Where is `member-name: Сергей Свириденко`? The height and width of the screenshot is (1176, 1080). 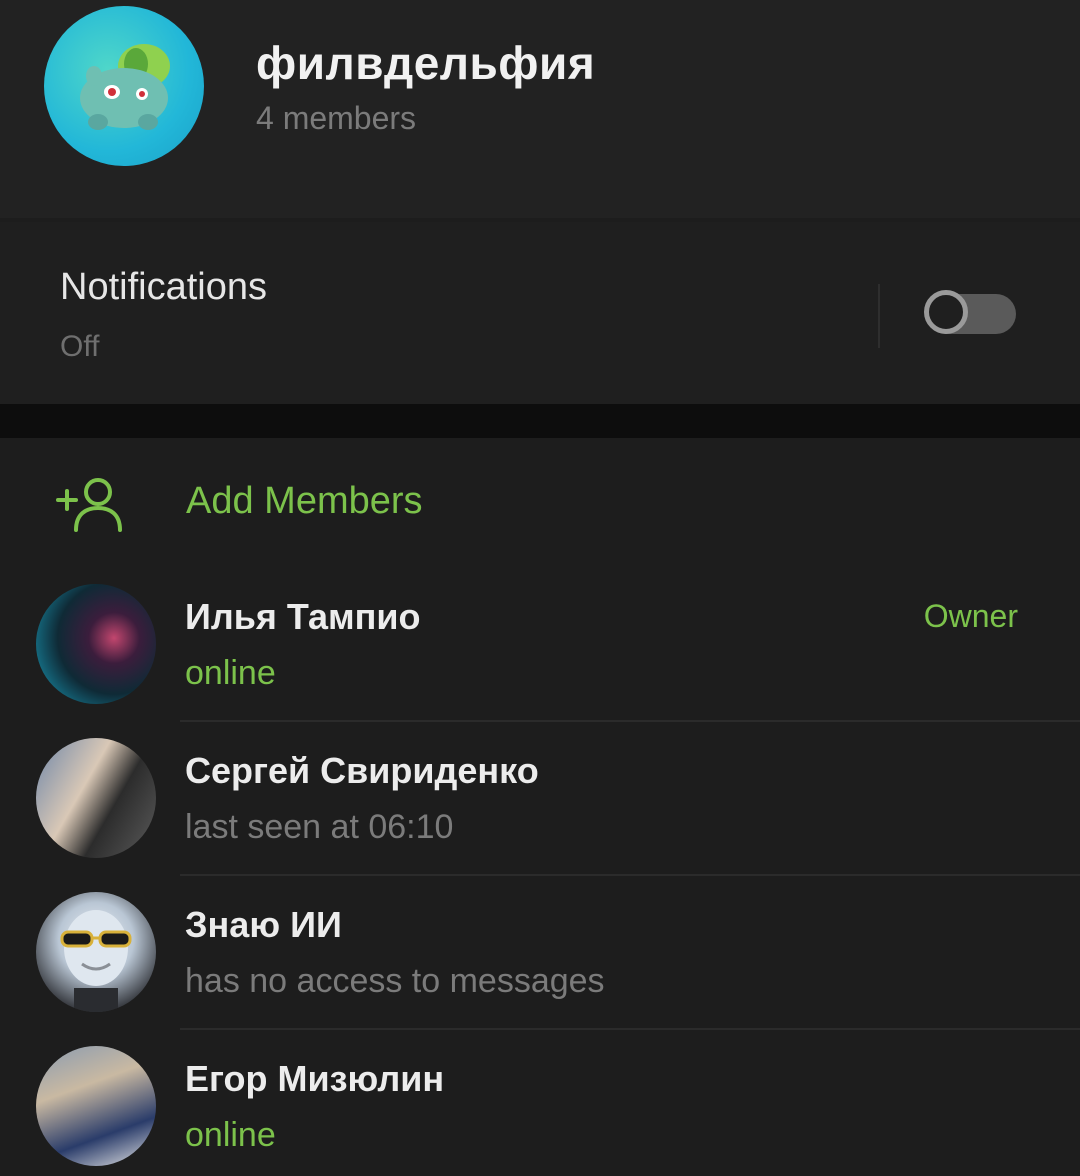
member-name: Сергей Свириденко is located at coordinates (362, 770).